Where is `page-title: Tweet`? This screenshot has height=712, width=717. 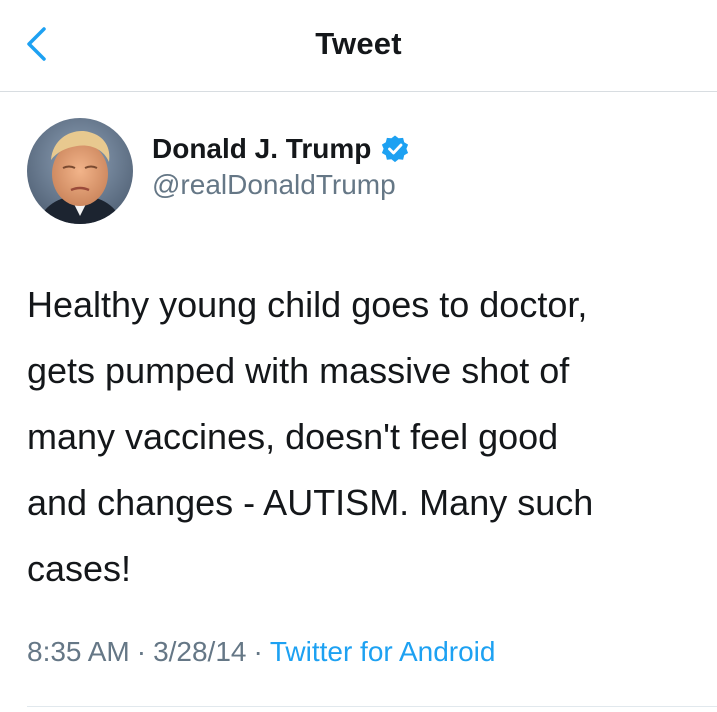
page-title: Tweet is located at coordinates (358, 43).